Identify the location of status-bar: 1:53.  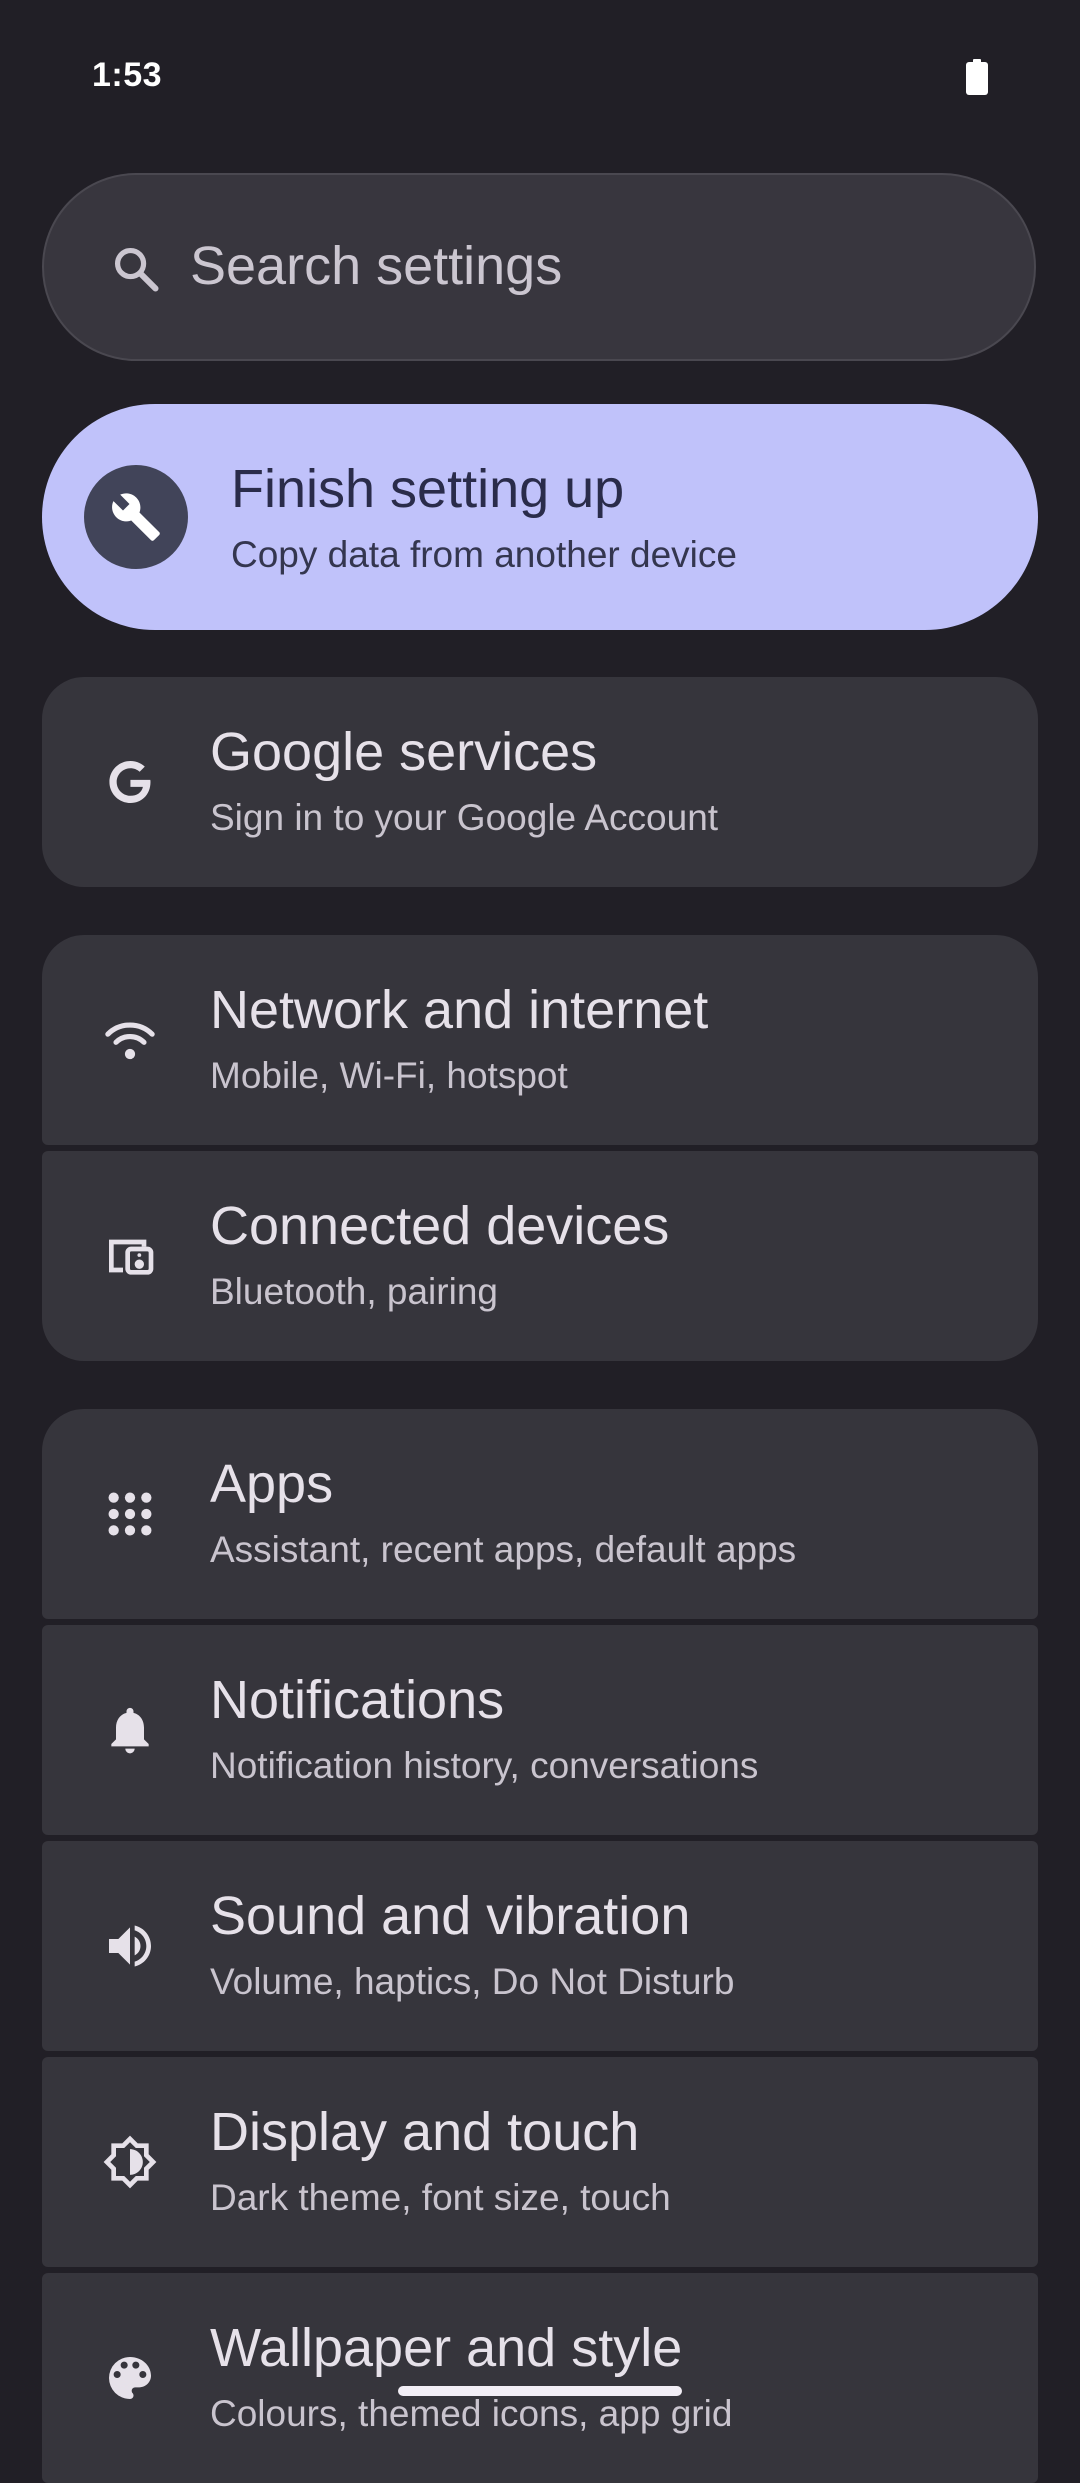
(540, 75).